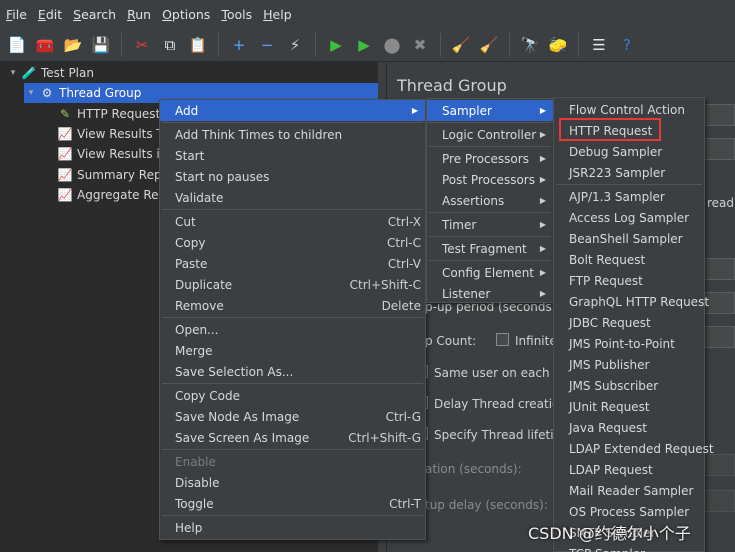  What do you see at coordinates (292, 527) in the screenshot?
I see `menu-help: Help` at bounding box center [292, 527].